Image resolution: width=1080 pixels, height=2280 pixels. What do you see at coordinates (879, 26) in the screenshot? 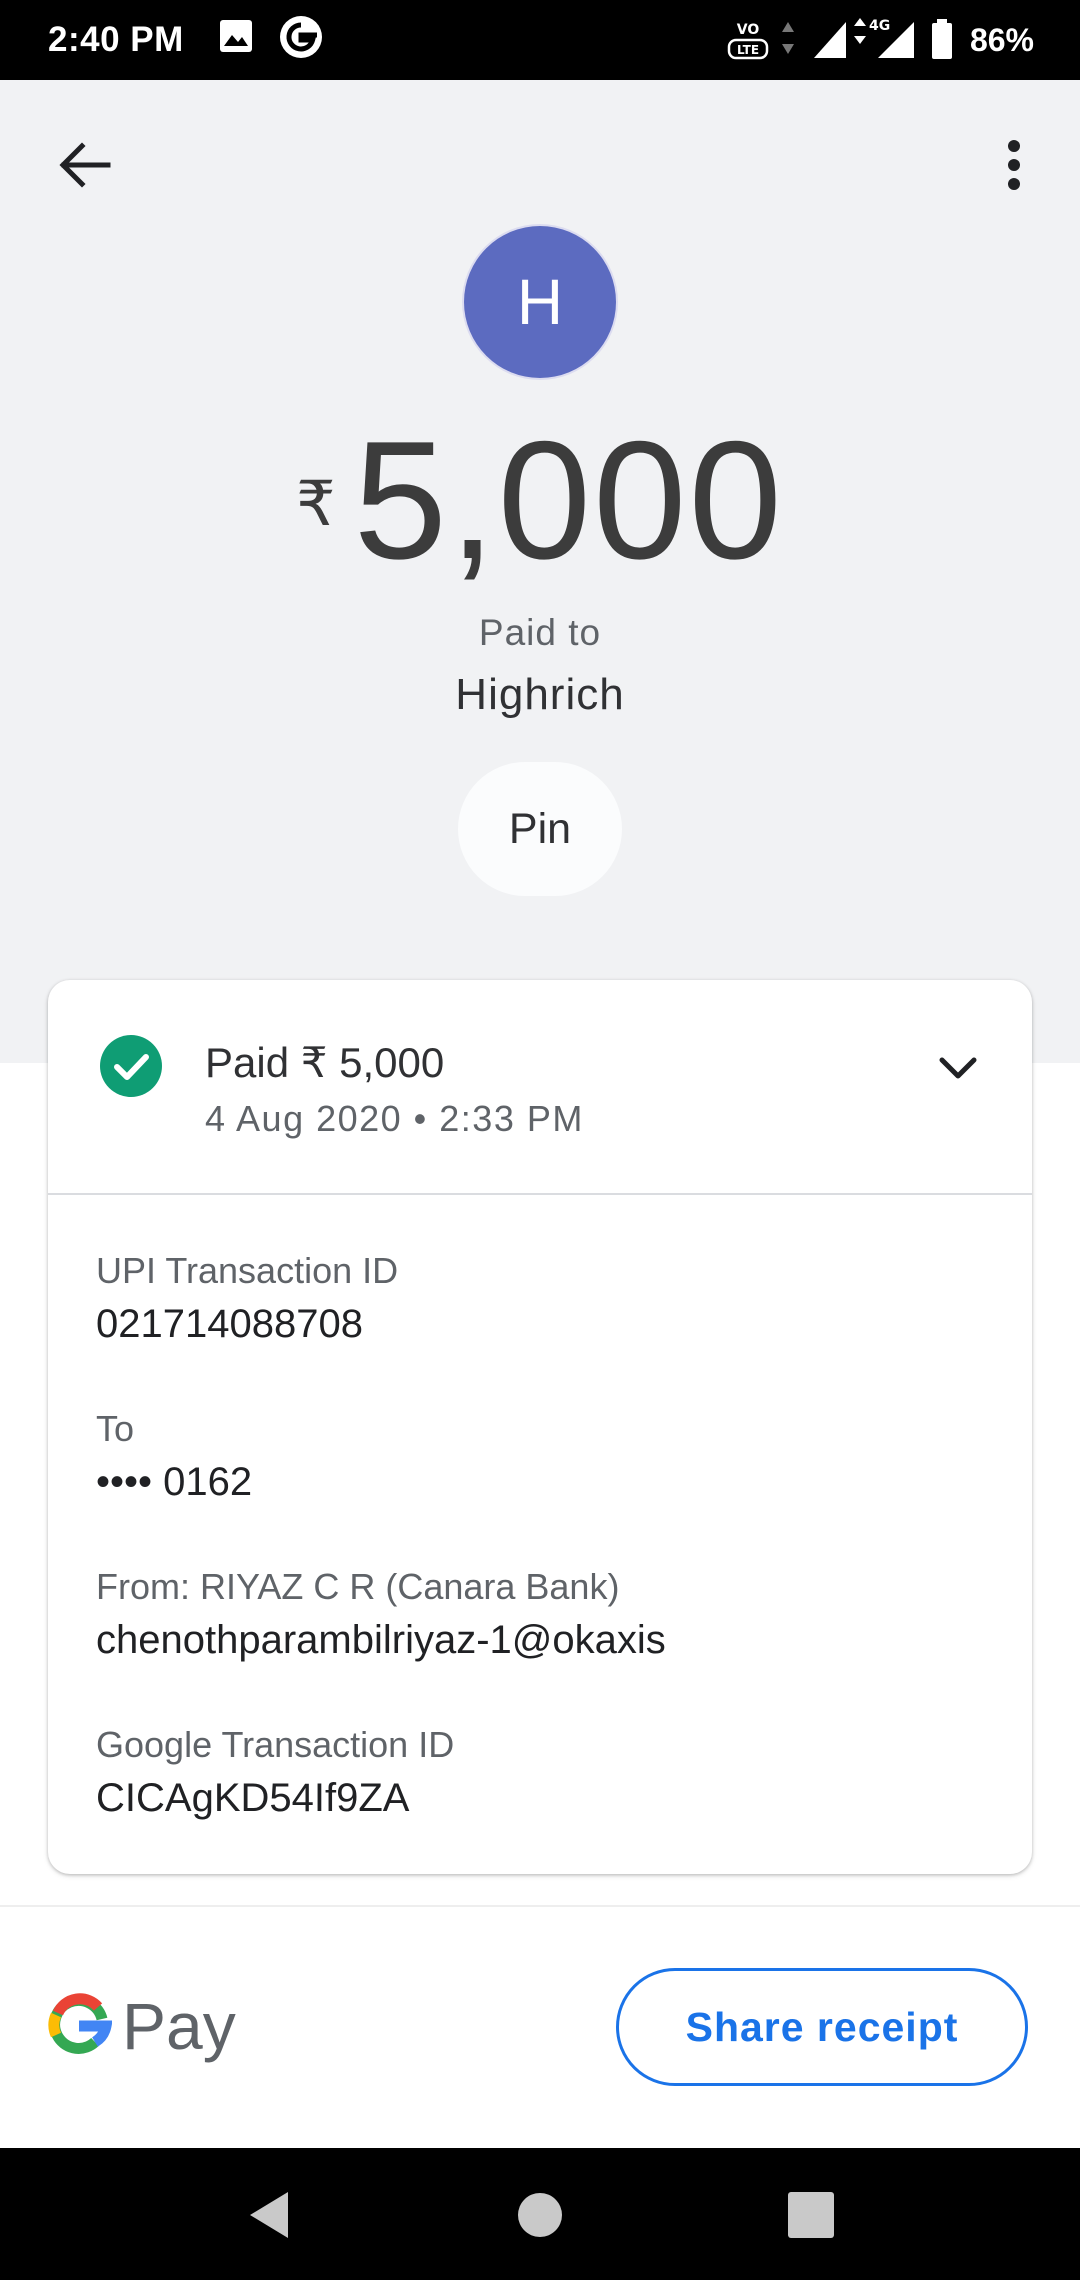
I see `svg-text: 4G` at bounding box center [879, 26].